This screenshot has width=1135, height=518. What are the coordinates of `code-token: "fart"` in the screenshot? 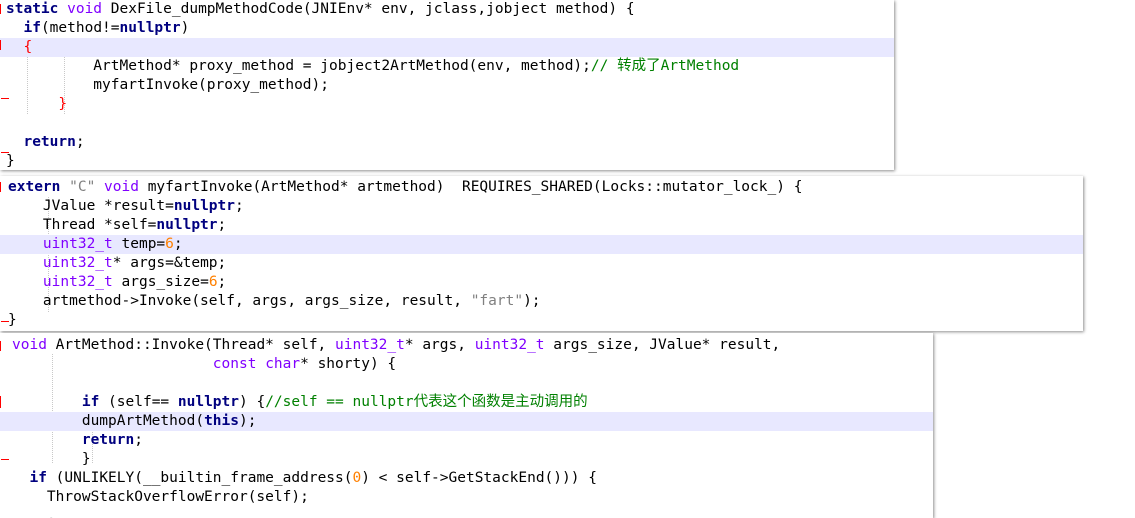 It's located at (497, 301).